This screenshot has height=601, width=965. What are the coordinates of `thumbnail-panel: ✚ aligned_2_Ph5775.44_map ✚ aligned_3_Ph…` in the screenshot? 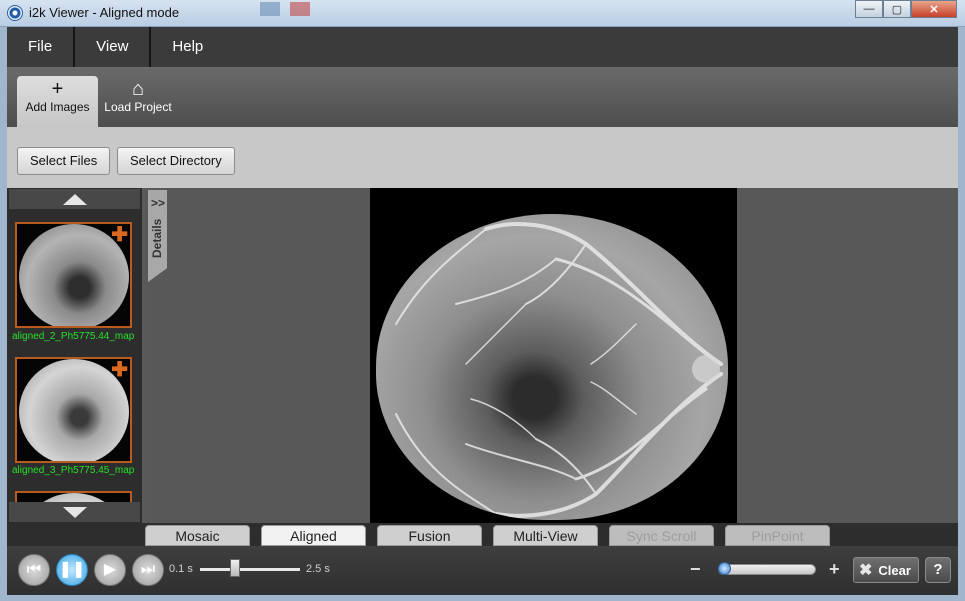 It's located at (74, 355).